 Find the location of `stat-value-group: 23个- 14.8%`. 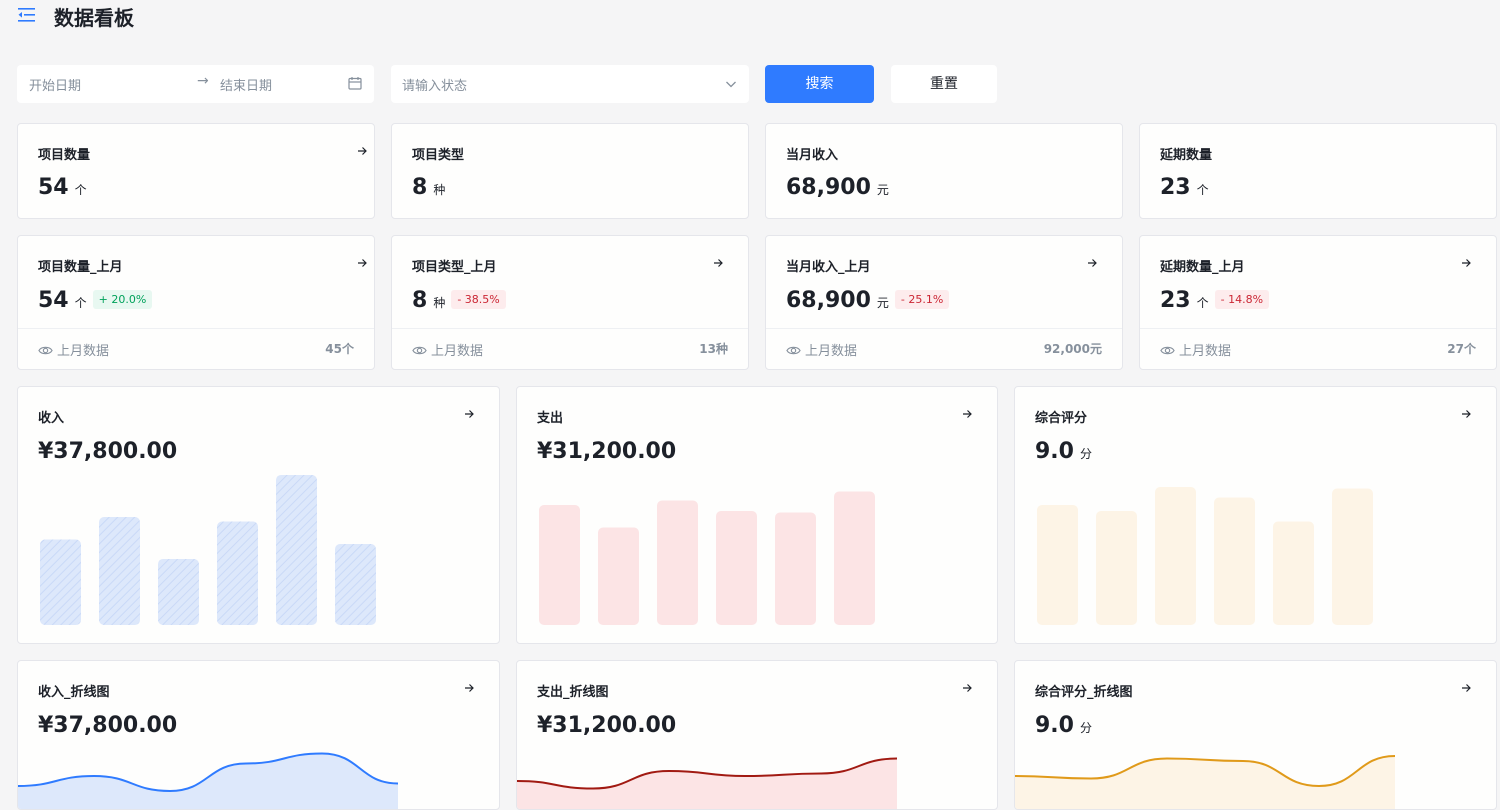

stat-value-group: 23个- 14.8% is located at coordinates (1214, 300).